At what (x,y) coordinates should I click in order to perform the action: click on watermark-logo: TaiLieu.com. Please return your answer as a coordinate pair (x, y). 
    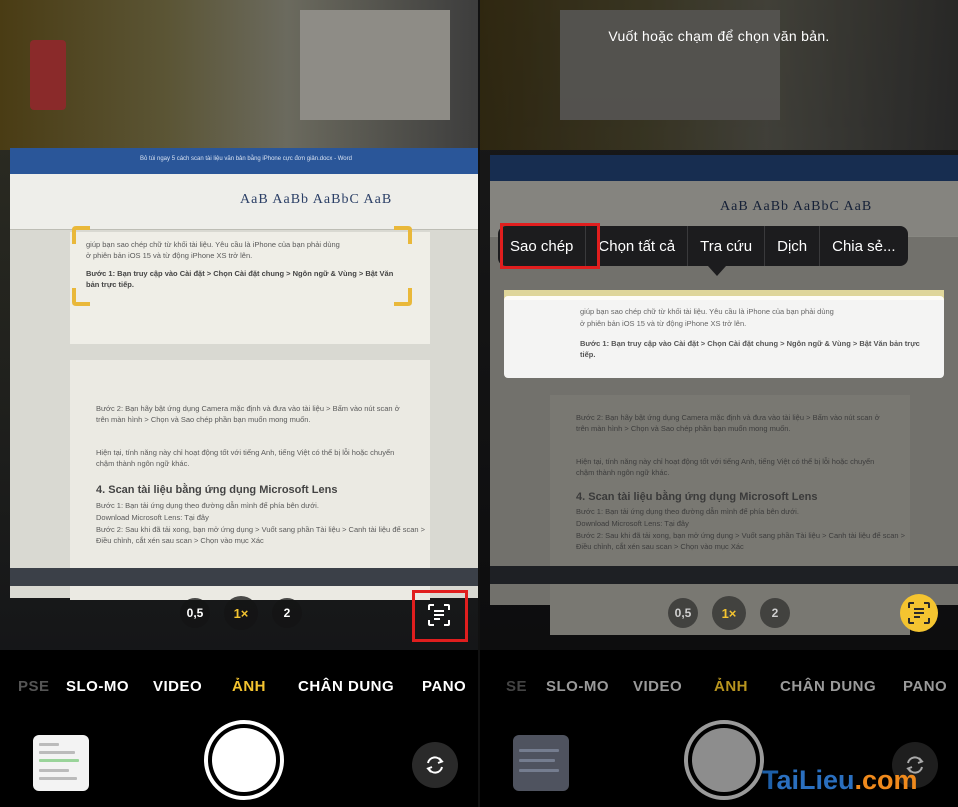
    Looking at the image, I should click on (840, 780).